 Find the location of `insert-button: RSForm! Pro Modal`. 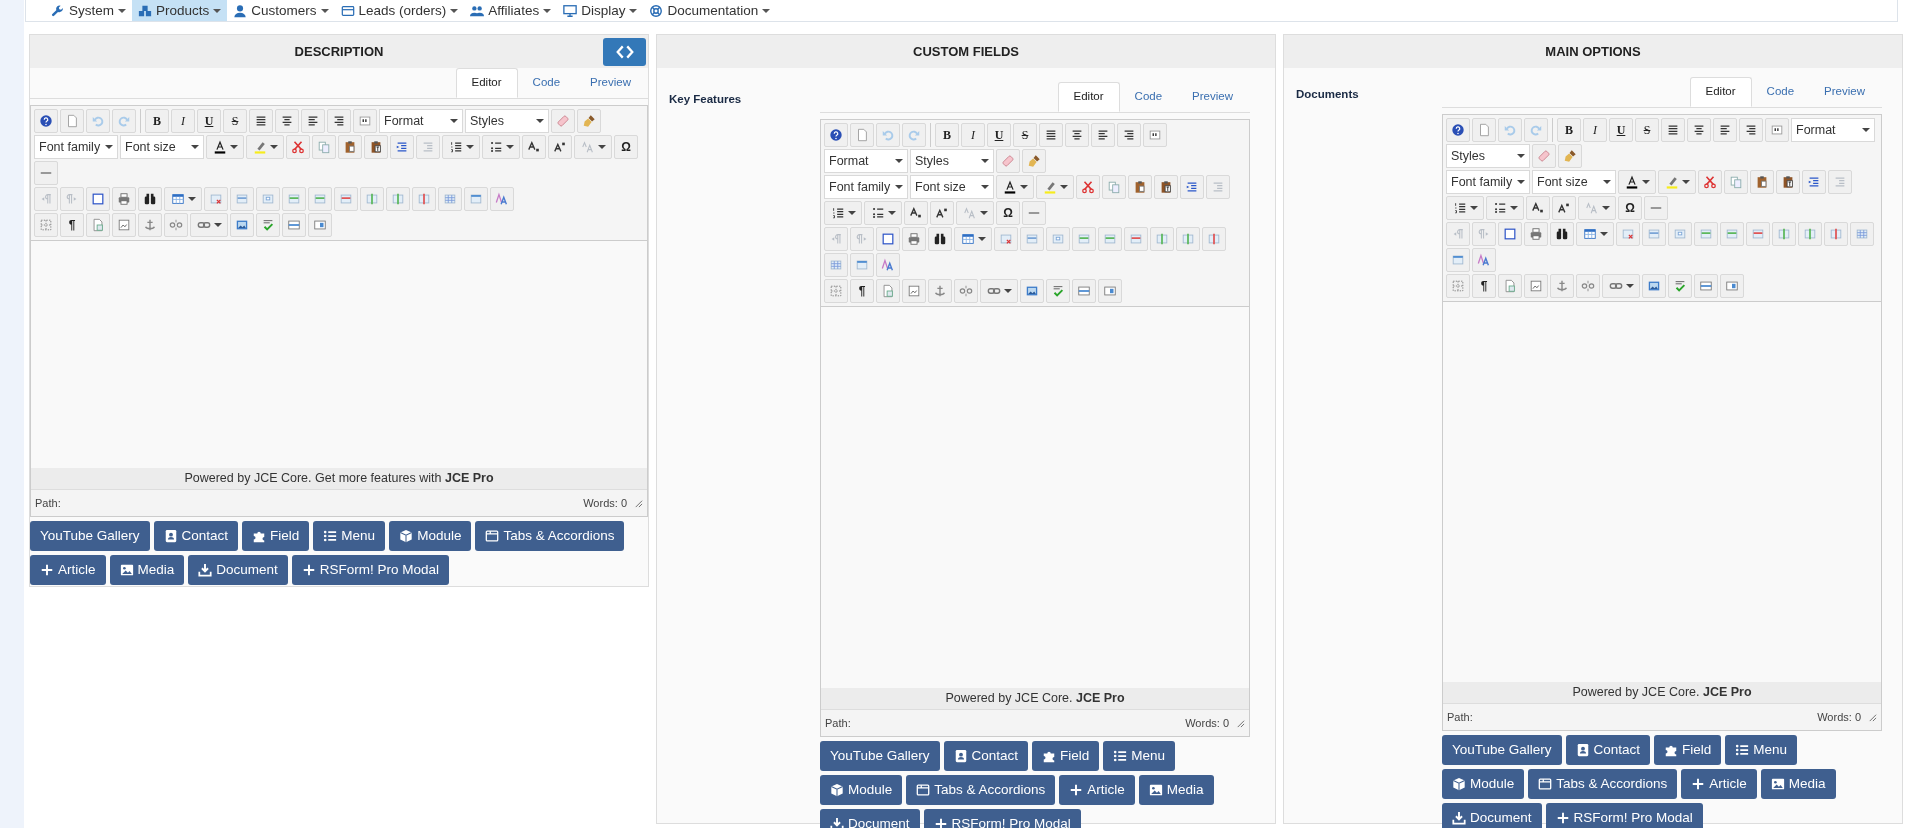

insert-button: RSForm! Pro Modal is located at coordinates (1624, 815).